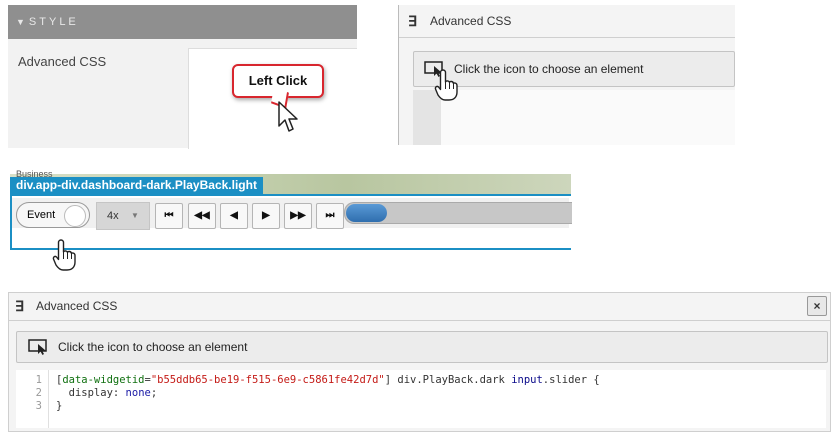  What do you see at coordinates (588, 117) in the screenshot?
I see `editor-area` at bounding box center [588, 117].